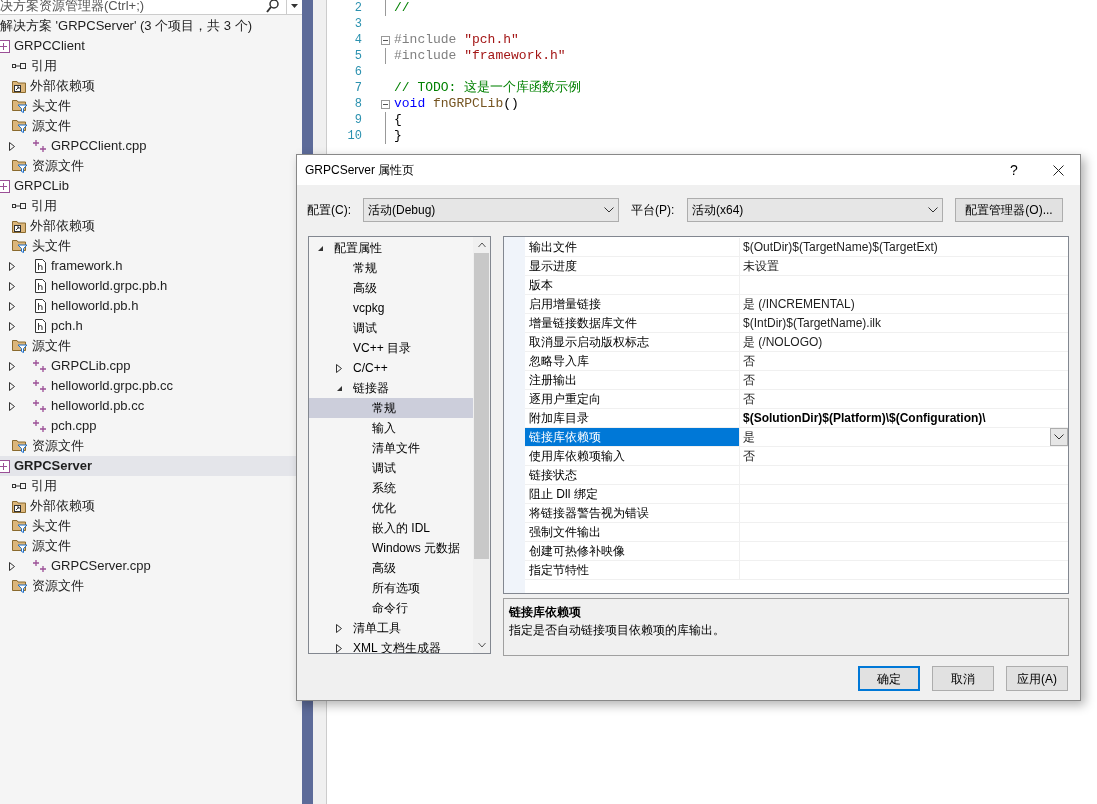  I want to click on property-name: 显示进度, so click(632, 266).